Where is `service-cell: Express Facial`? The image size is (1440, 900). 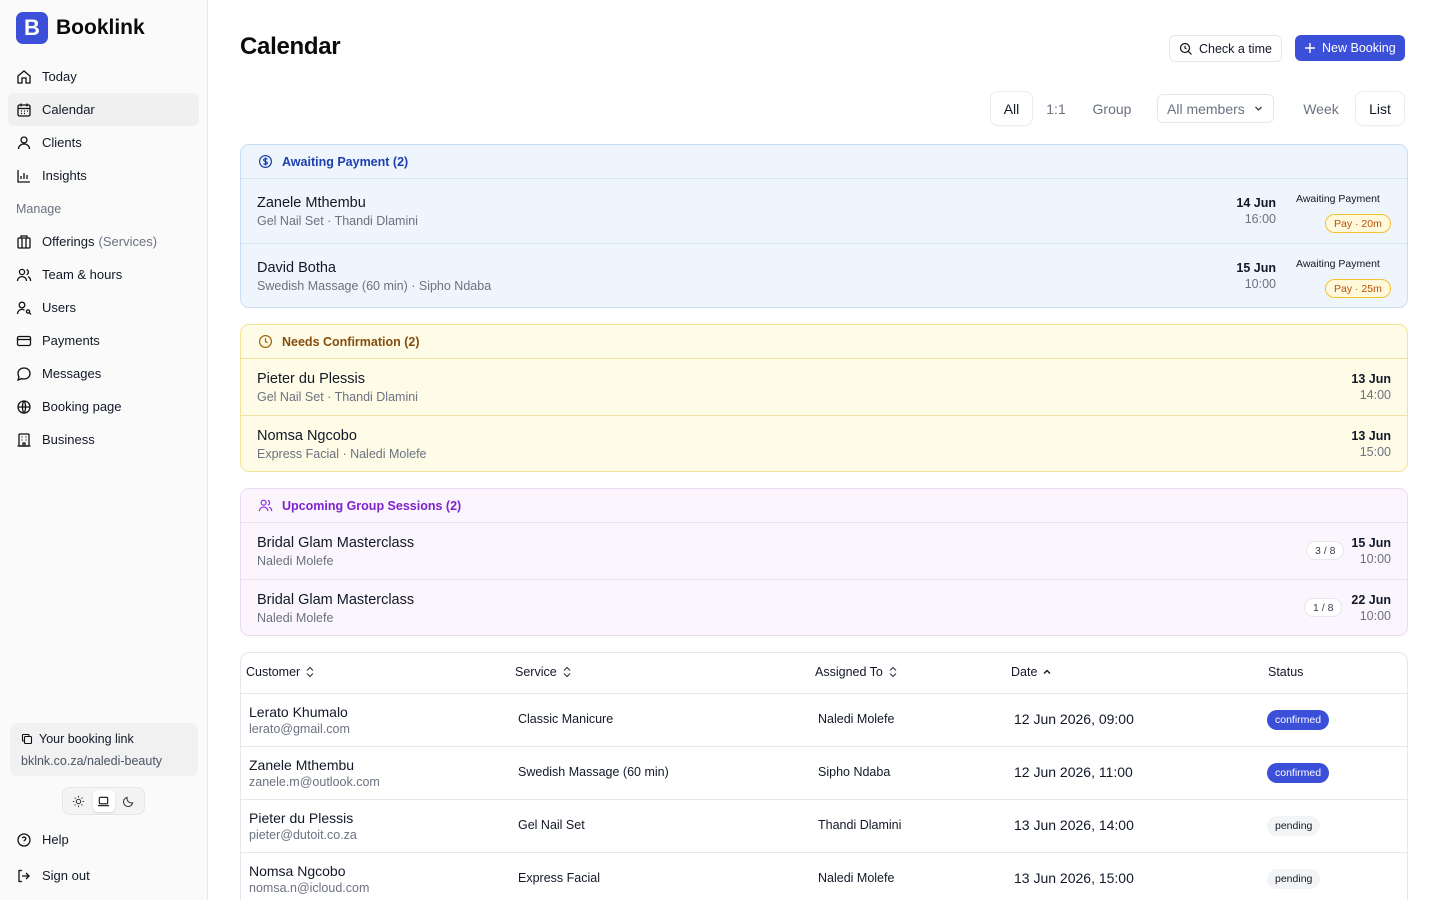
service-cell: Express Facial is located at coordinates (559, 878).